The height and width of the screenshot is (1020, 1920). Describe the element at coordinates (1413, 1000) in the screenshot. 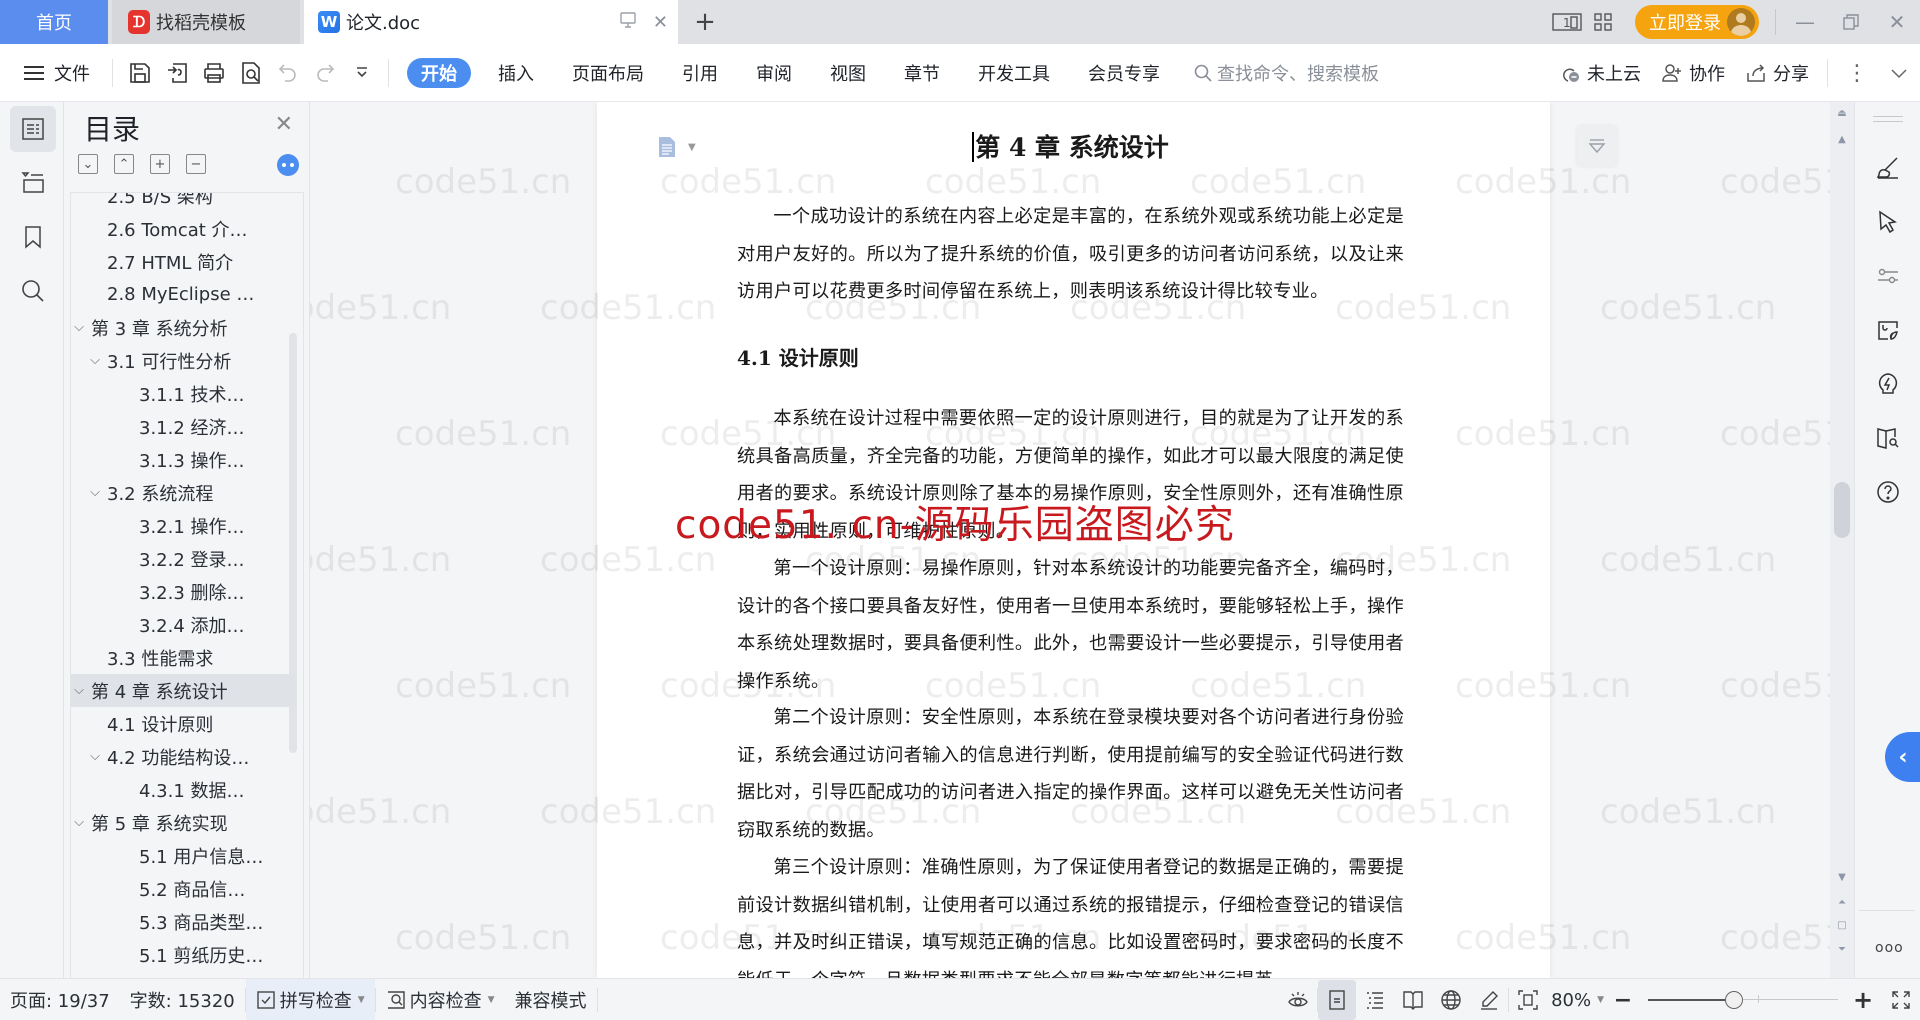

I see `reading-view-icon` at that location.